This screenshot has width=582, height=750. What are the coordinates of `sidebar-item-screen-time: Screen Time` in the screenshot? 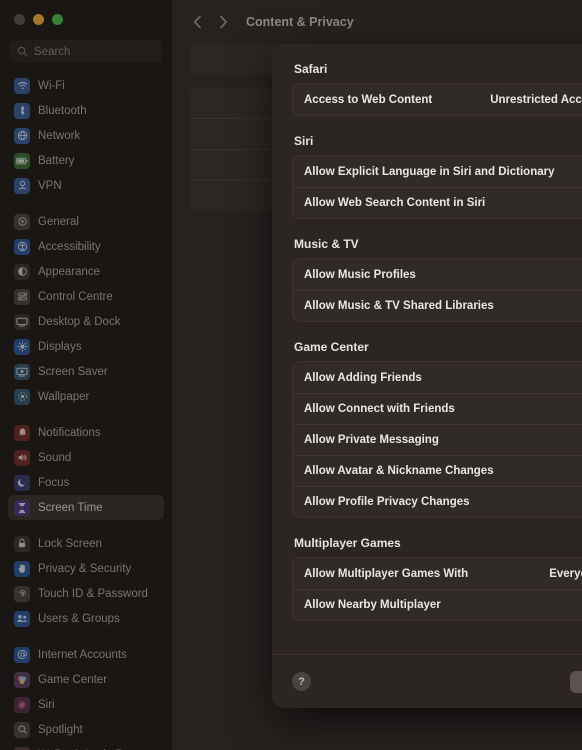 It's located at (86, 507).